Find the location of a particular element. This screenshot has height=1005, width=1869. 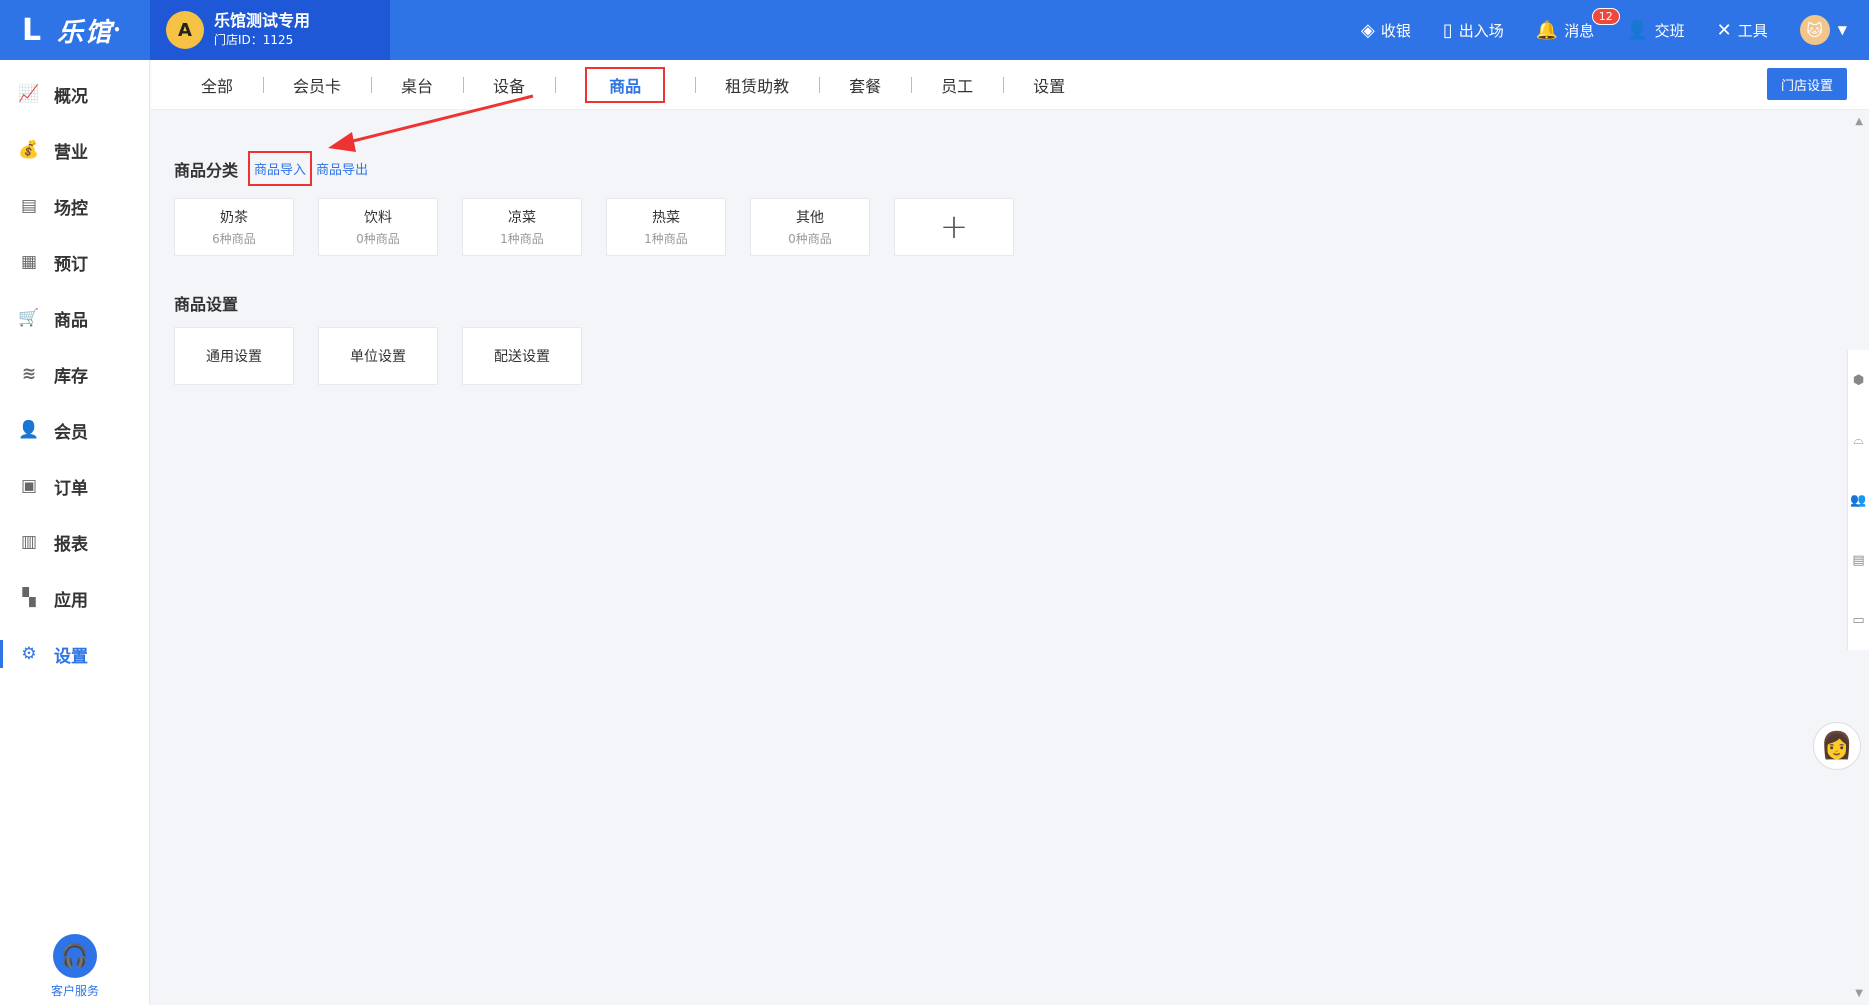

tab-all: 全部 is located at coordinates (217, 85).